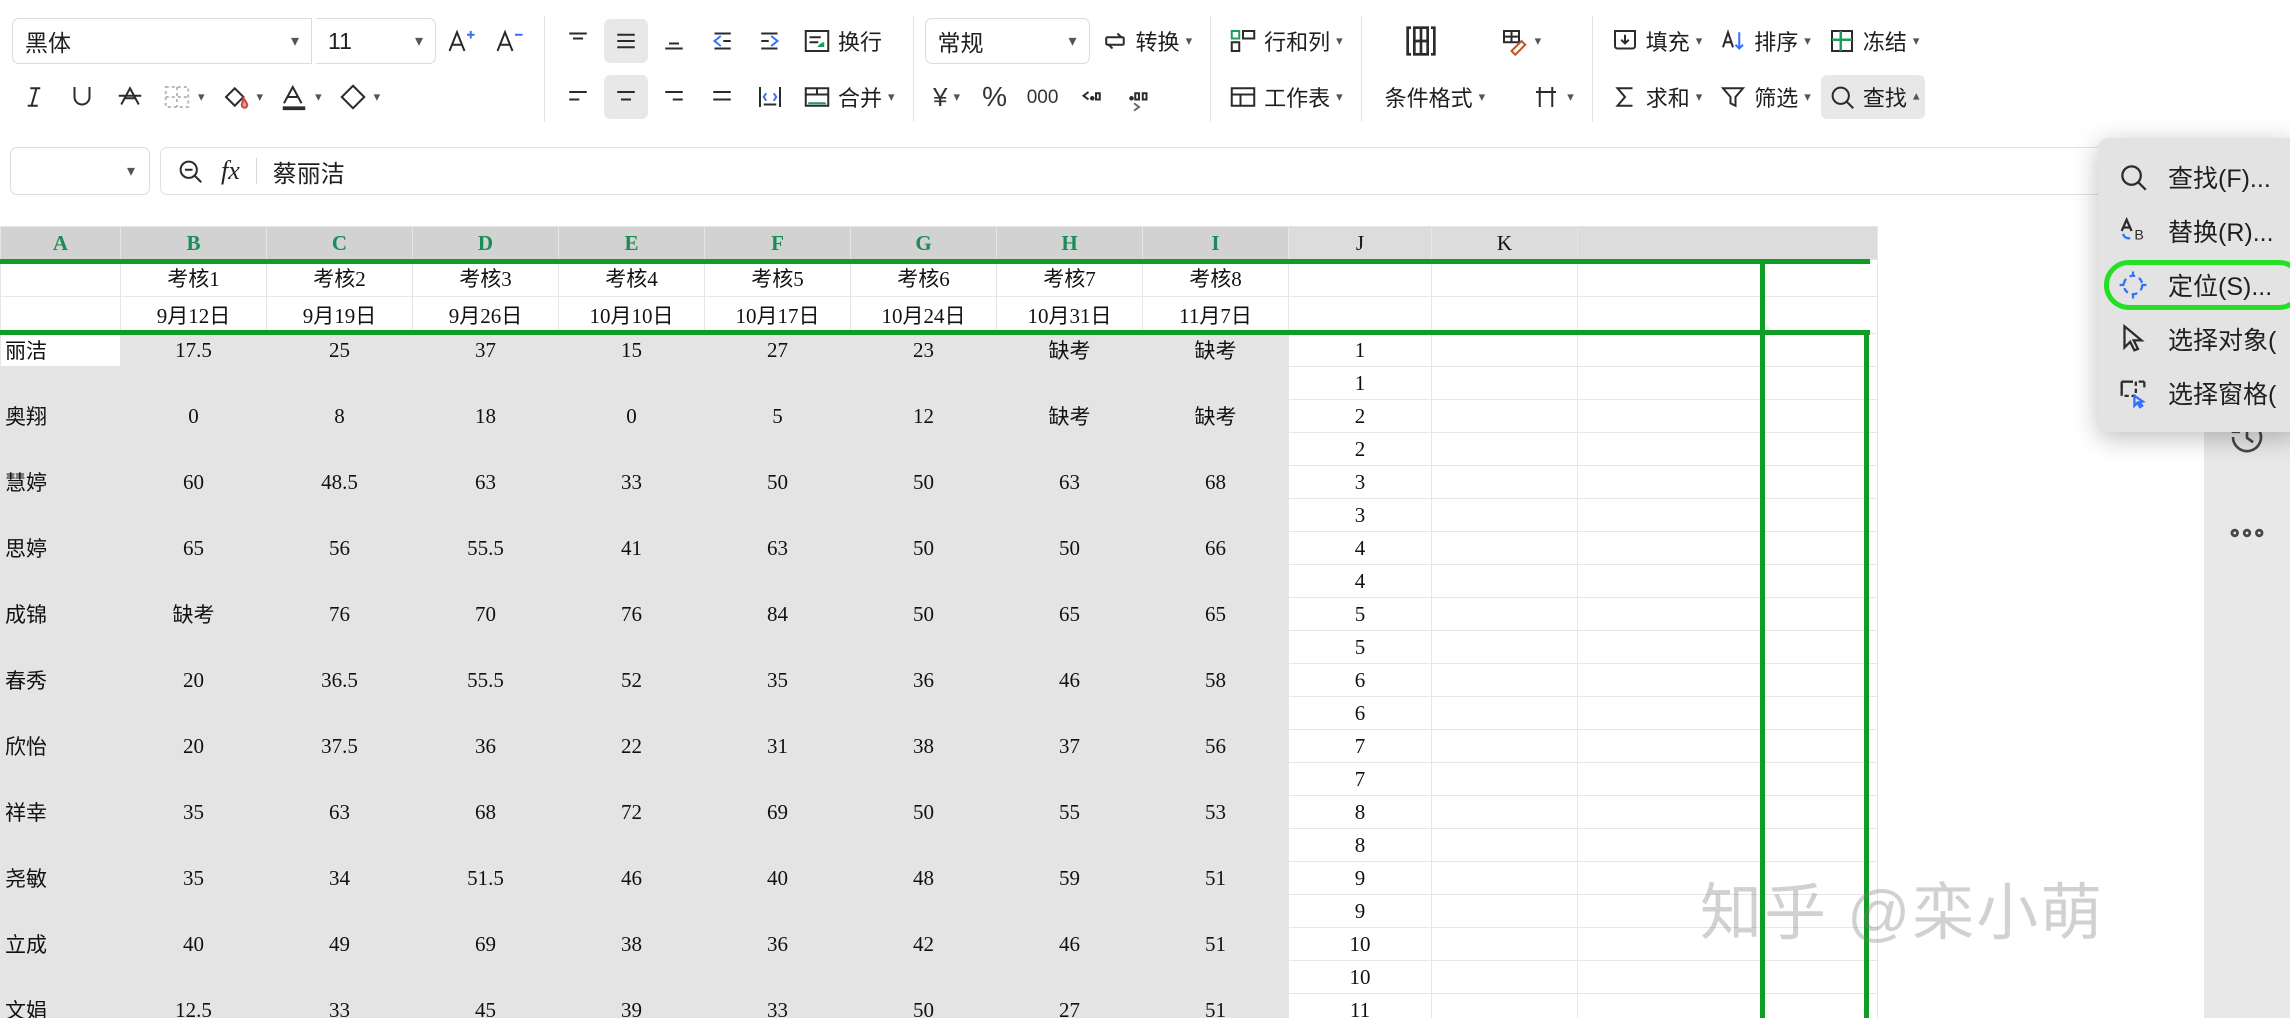 Image resolution: width=2290 pixels, height=1018 pixels. Describe the element at coordinates (939, 845) in the screenshot. I see `table-row: 8` at that location.